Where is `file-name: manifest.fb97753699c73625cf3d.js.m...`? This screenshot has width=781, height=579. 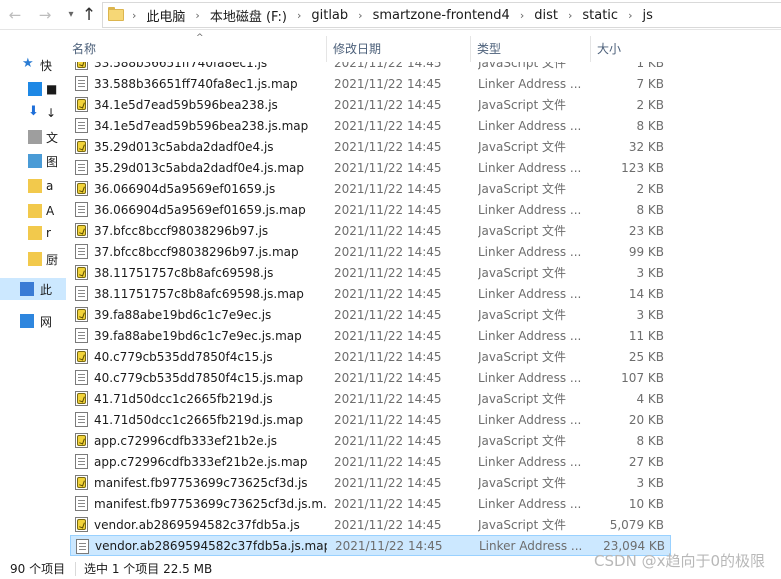 file-name: manifest.fb97753699c73625cf3d.js.m... is located at coordinates (210, 503).